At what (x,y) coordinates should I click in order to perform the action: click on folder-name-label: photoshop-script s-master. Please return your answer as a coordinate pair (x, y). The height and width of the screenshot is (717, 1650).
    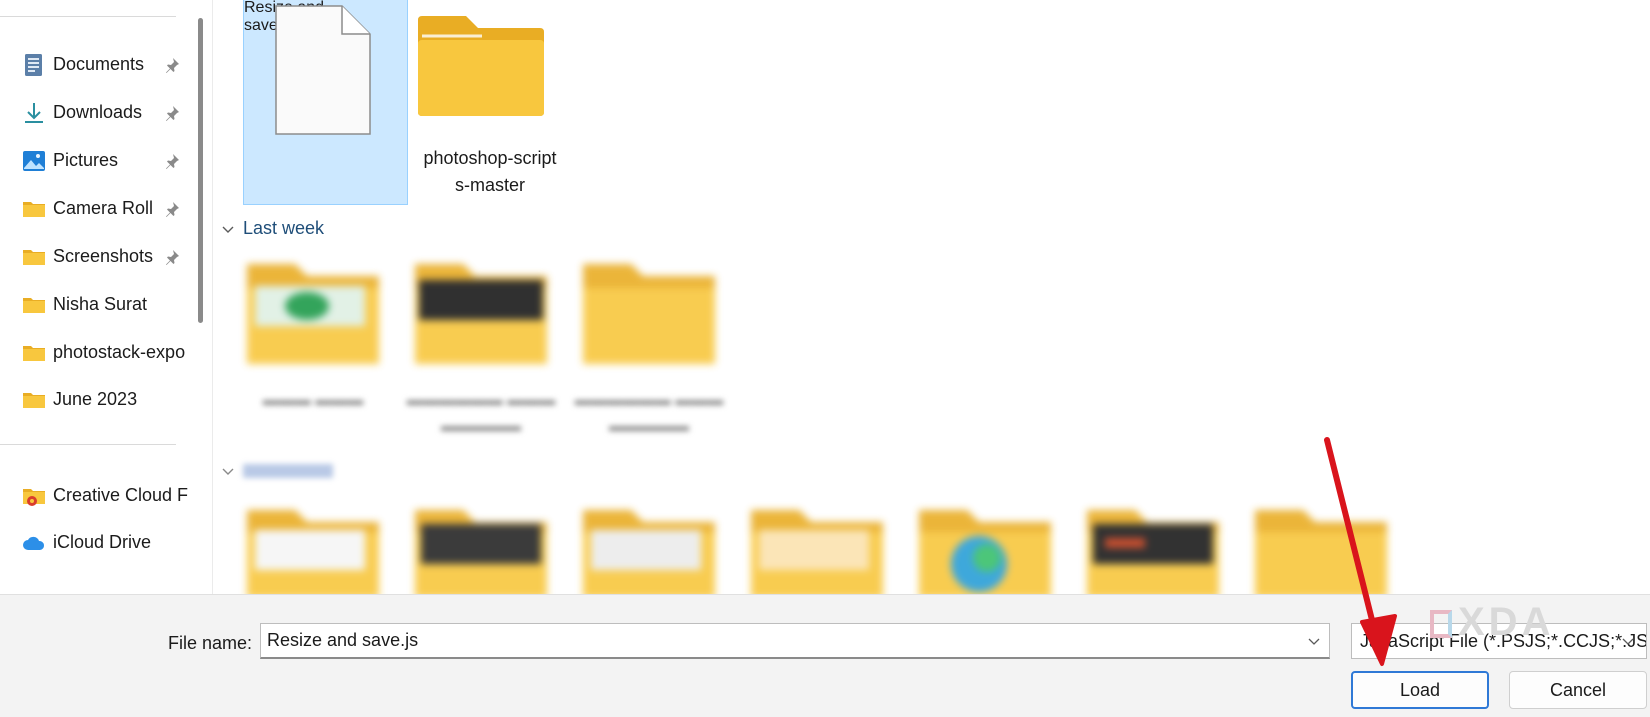
    Looking at the image, I should click on (490, 171).